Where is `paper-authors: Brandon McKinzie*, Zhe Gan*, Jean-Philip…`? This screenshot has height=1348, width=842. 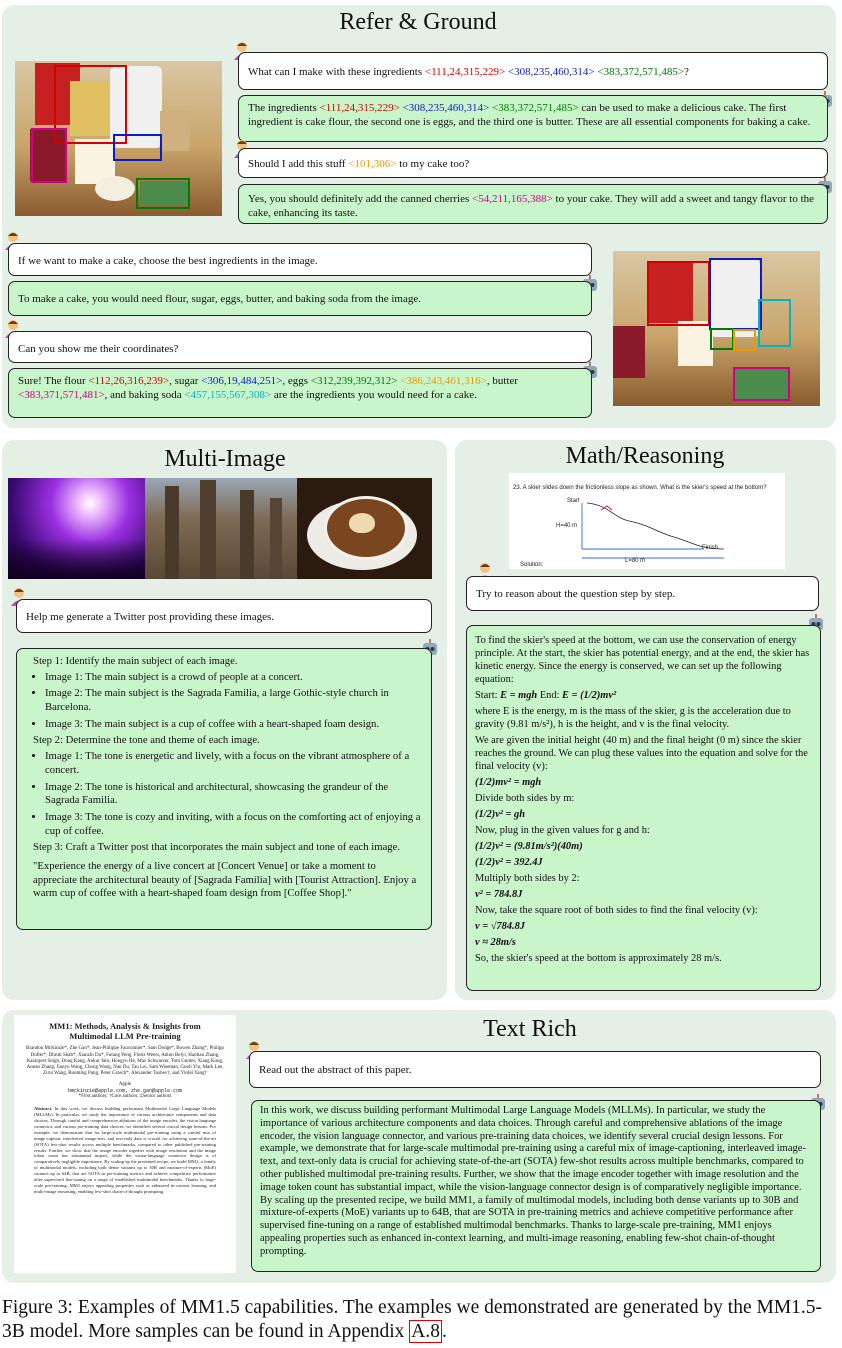 paper-authors: Brandon McKinzie*, Zhe Gan*, Jean-Philip… is located at coordinates (125, 1061).